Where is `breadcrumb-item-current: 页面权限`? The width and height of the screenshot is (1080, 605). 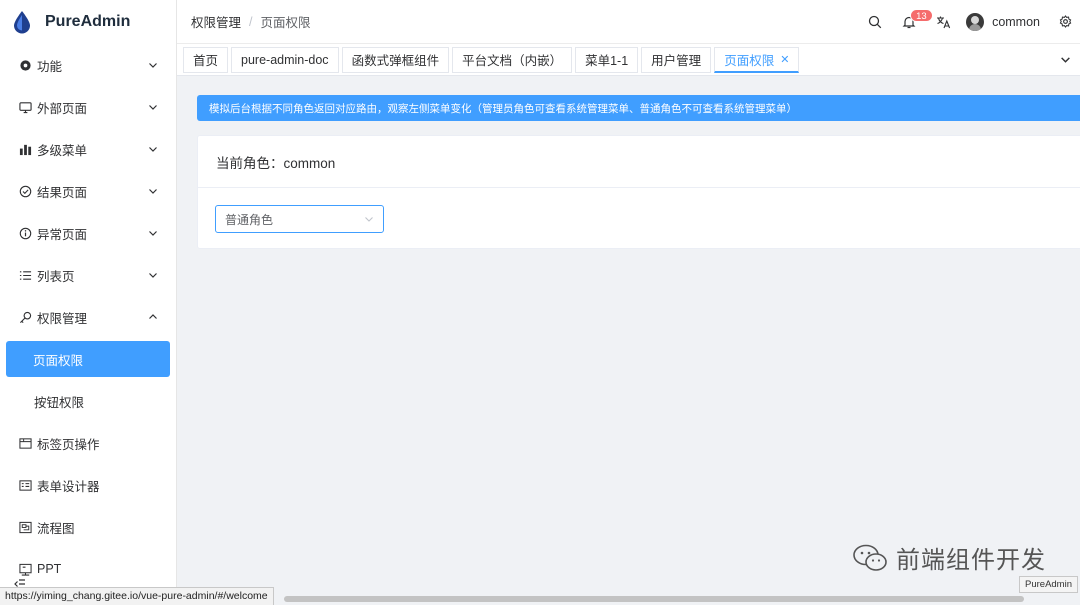
breadcrumb-item-current: 页面权限 is located at coordinates (285, 23).